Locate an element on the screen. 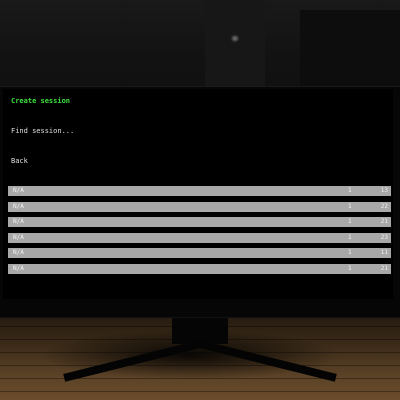 The width and height of the screenshot is (400, 400). session-row: N/A 1 11 is located at coordinates (199, 253).